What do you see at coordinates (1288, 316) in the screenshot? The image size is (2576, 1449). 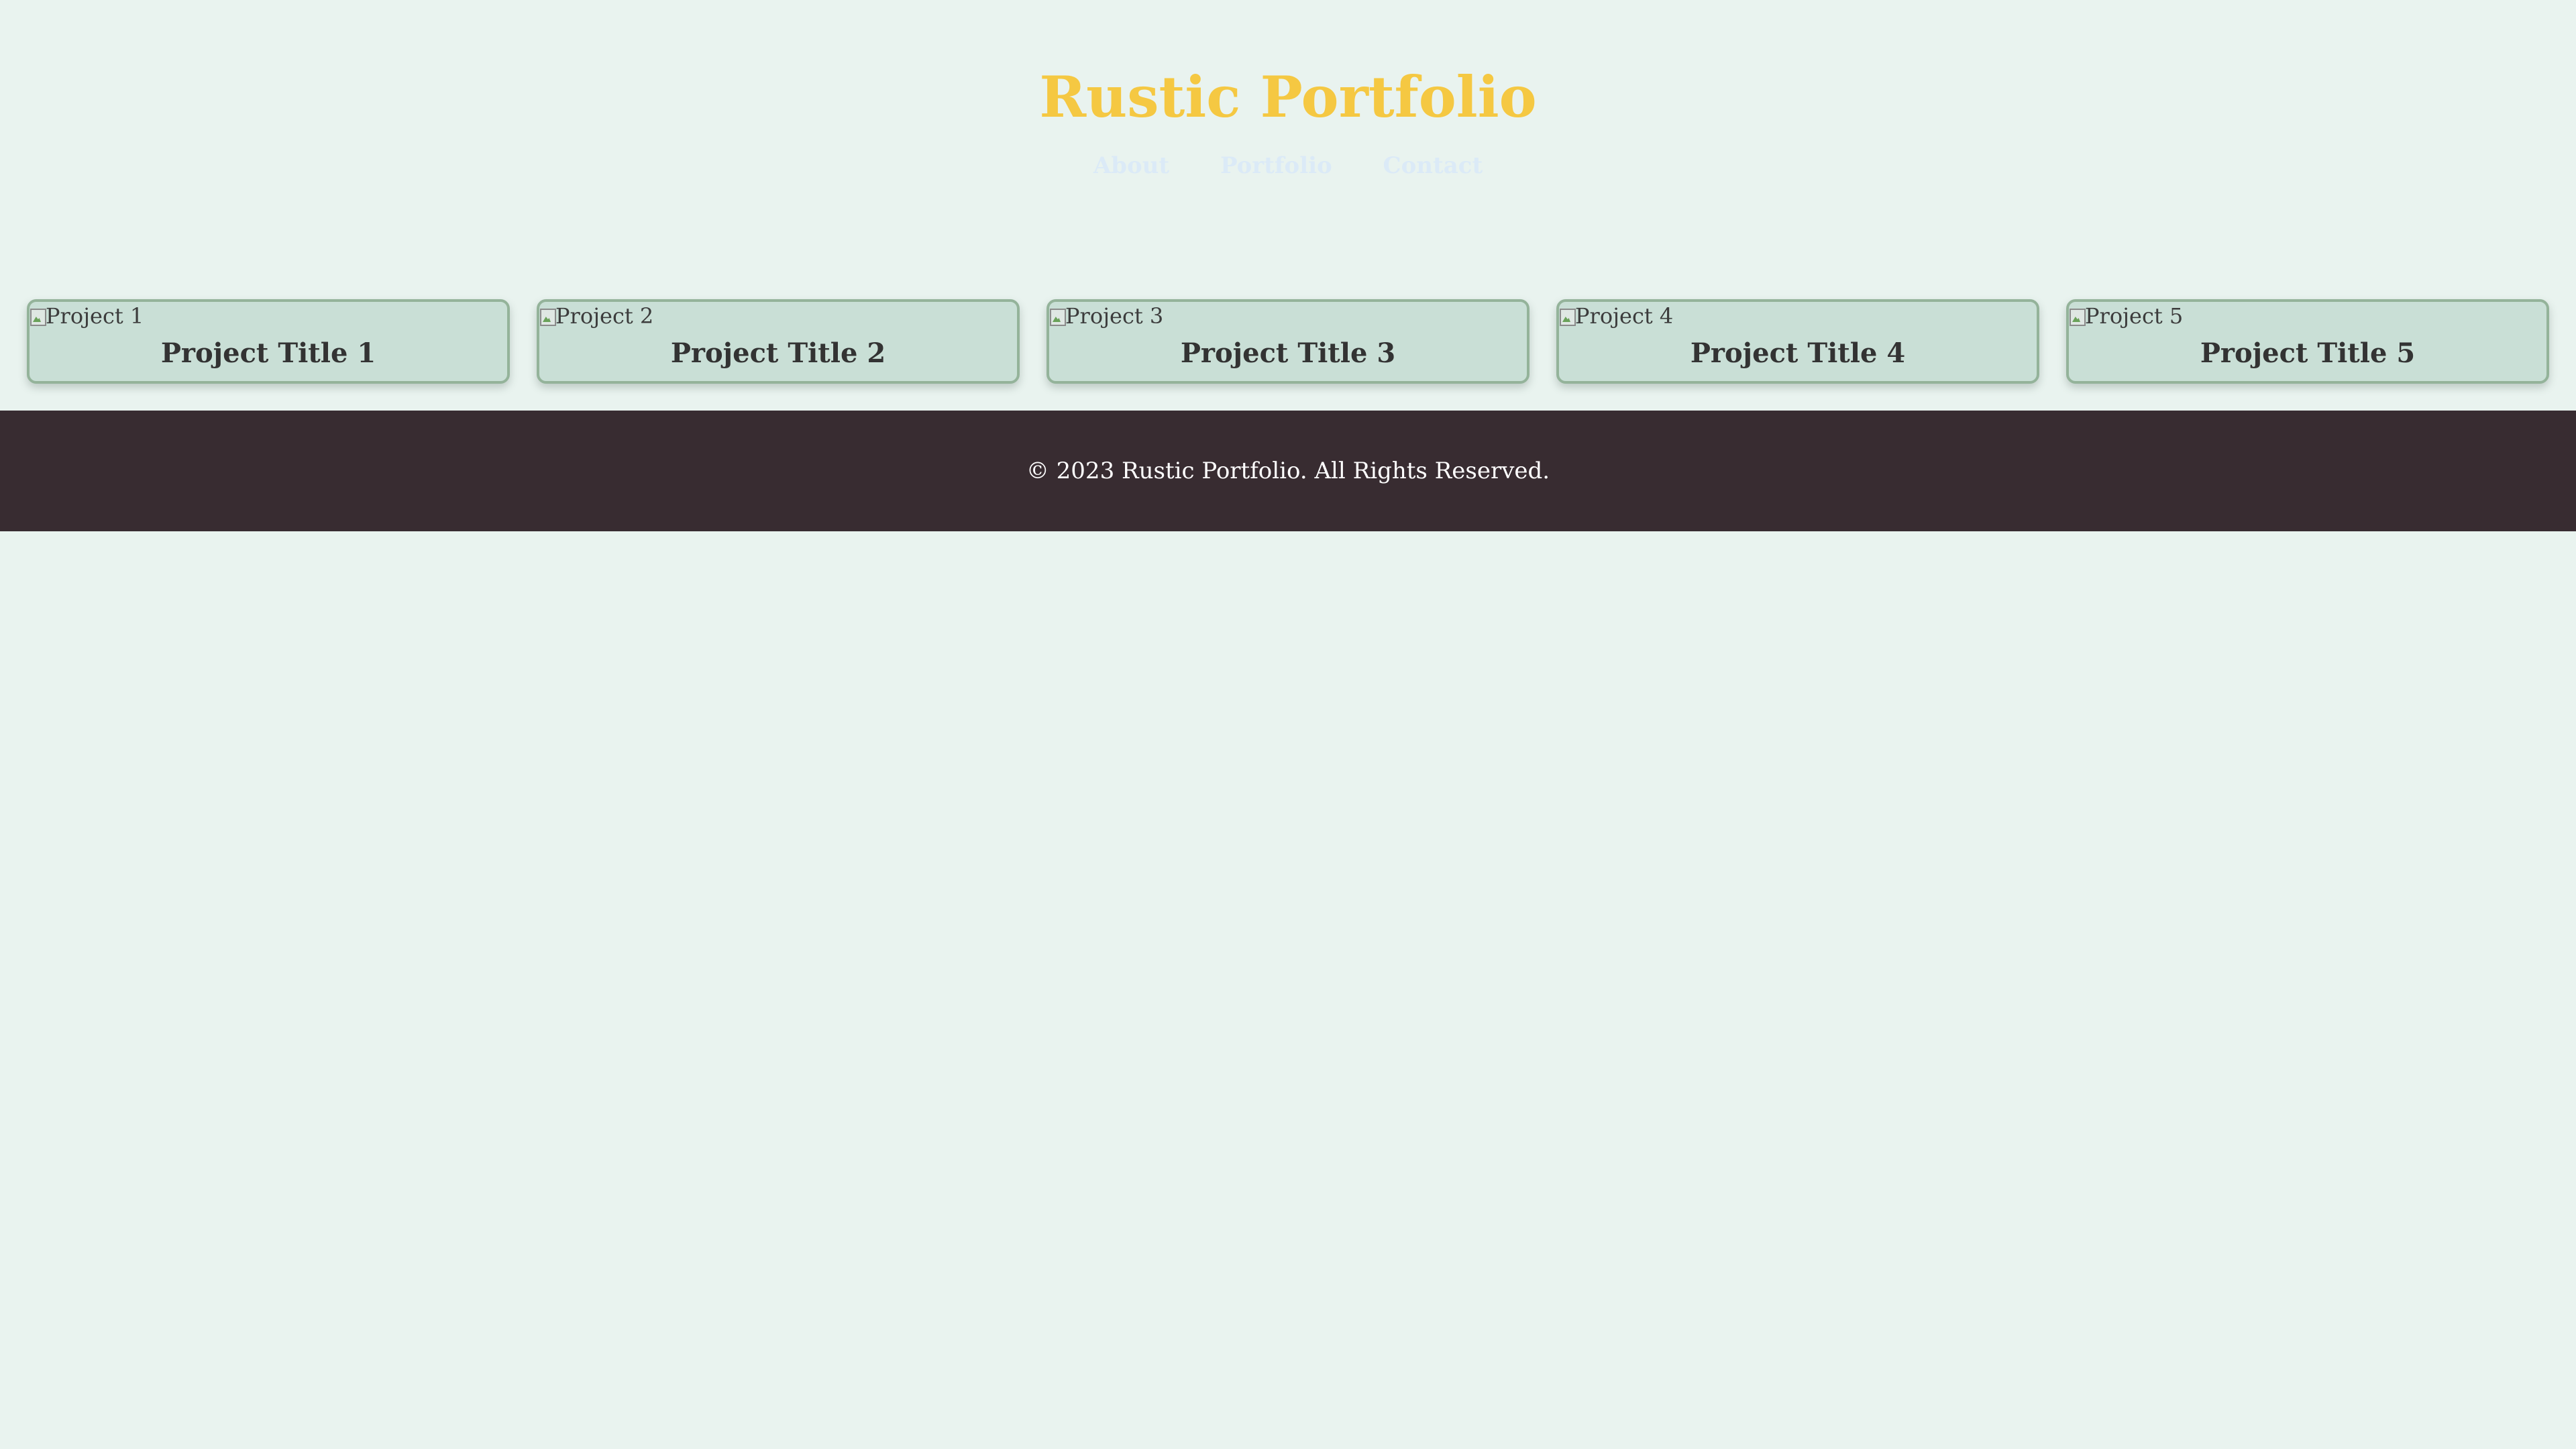 I see `project-image: Project 3` at bounding box center [1288, 316].